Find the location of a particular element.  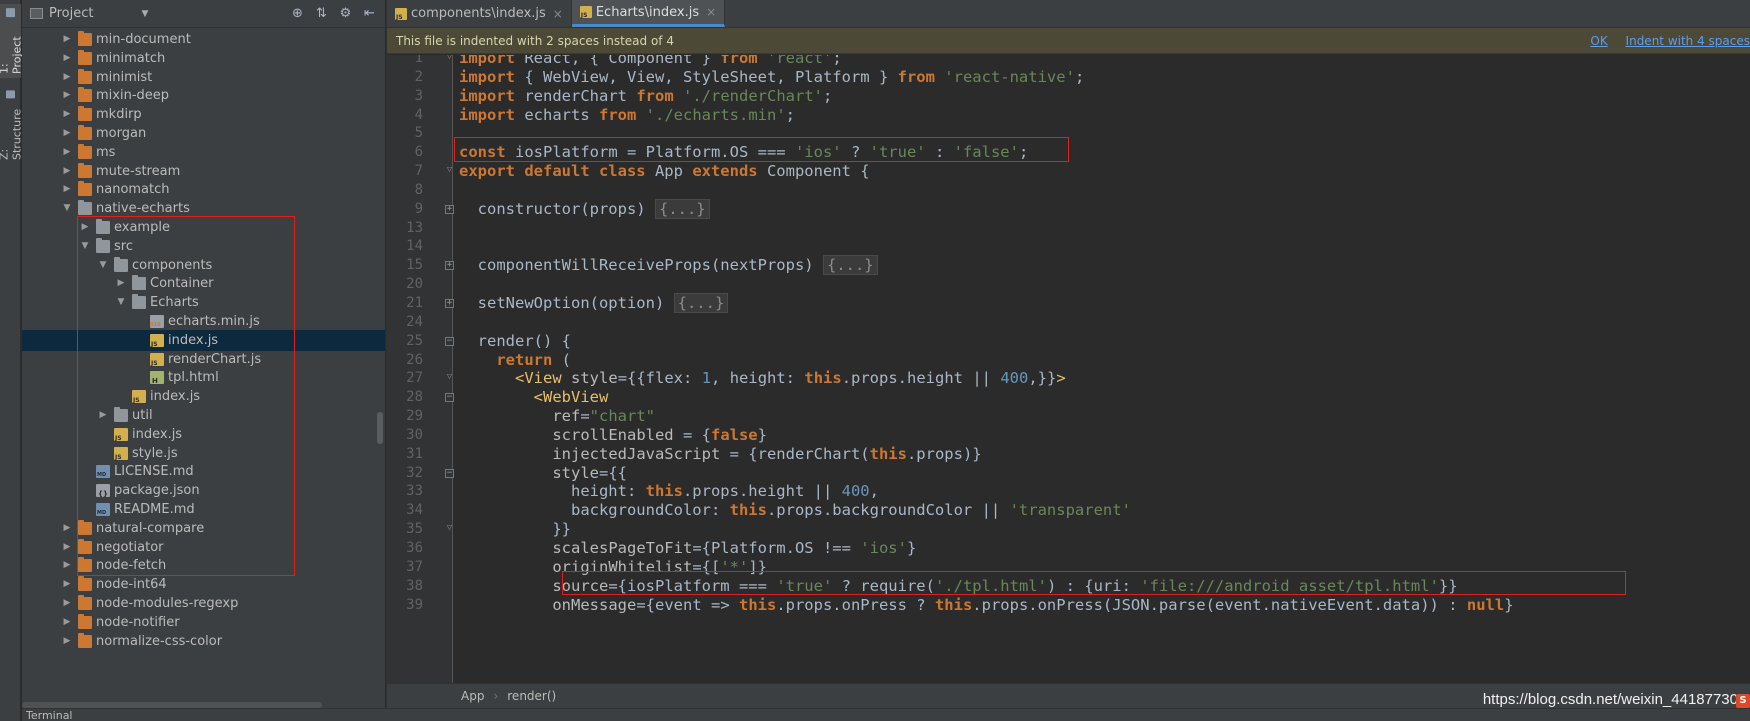

watermark: https://blog.csdn.net/weixin_44187730 is located at coordinates (1610, 699).